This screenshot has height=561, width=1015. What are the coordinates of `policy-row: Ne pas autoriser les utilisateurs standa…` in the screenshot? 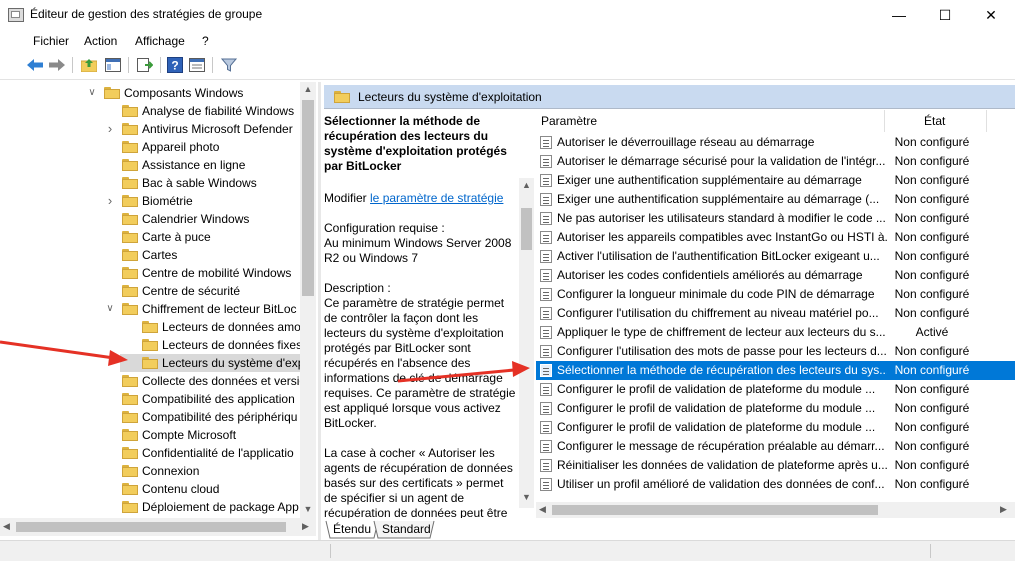 It's located at (775, 218).